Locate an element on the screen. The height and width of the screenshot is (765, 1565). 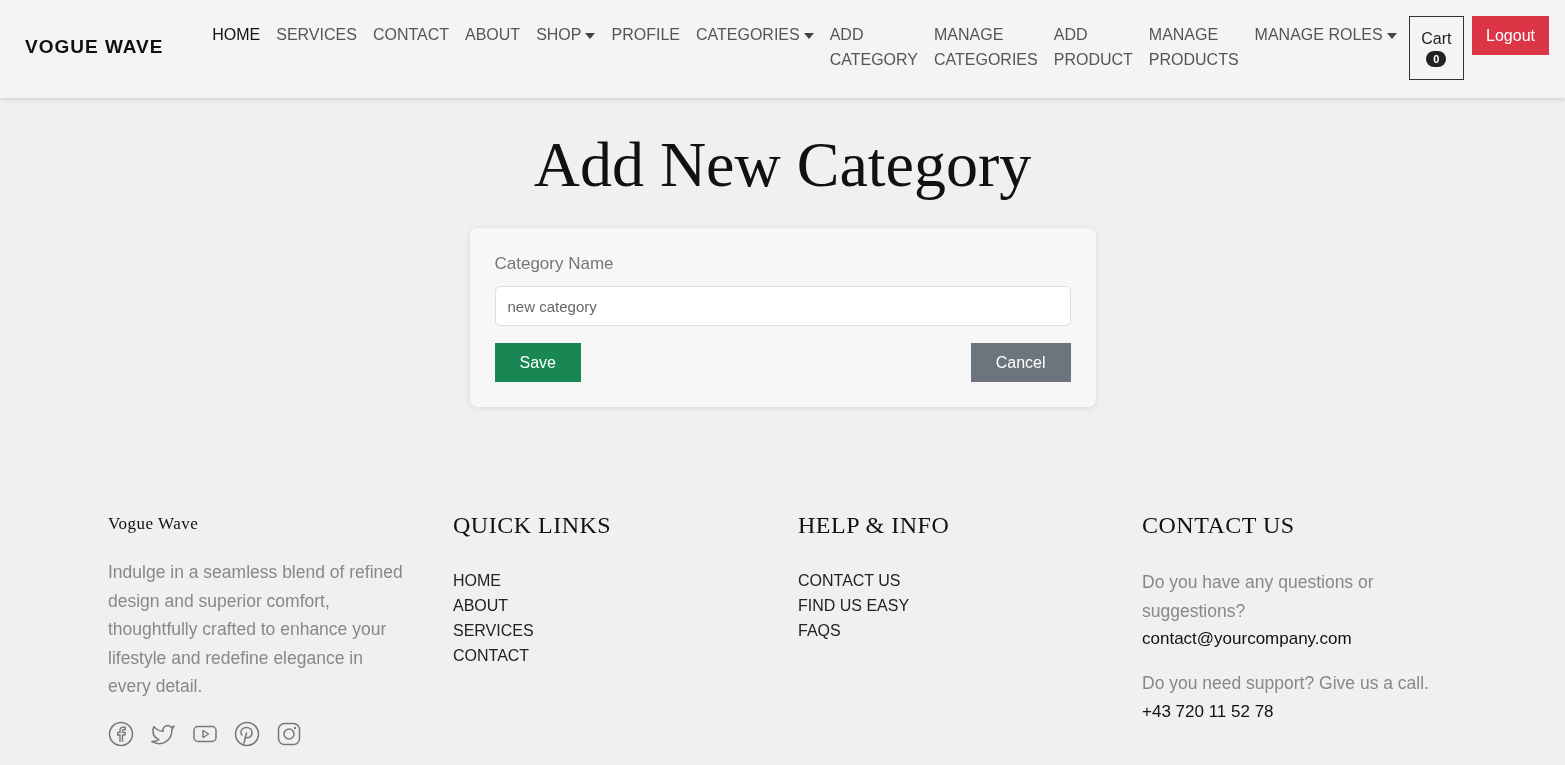
footer-link: ABOUT is located at coordinates (481, 605).